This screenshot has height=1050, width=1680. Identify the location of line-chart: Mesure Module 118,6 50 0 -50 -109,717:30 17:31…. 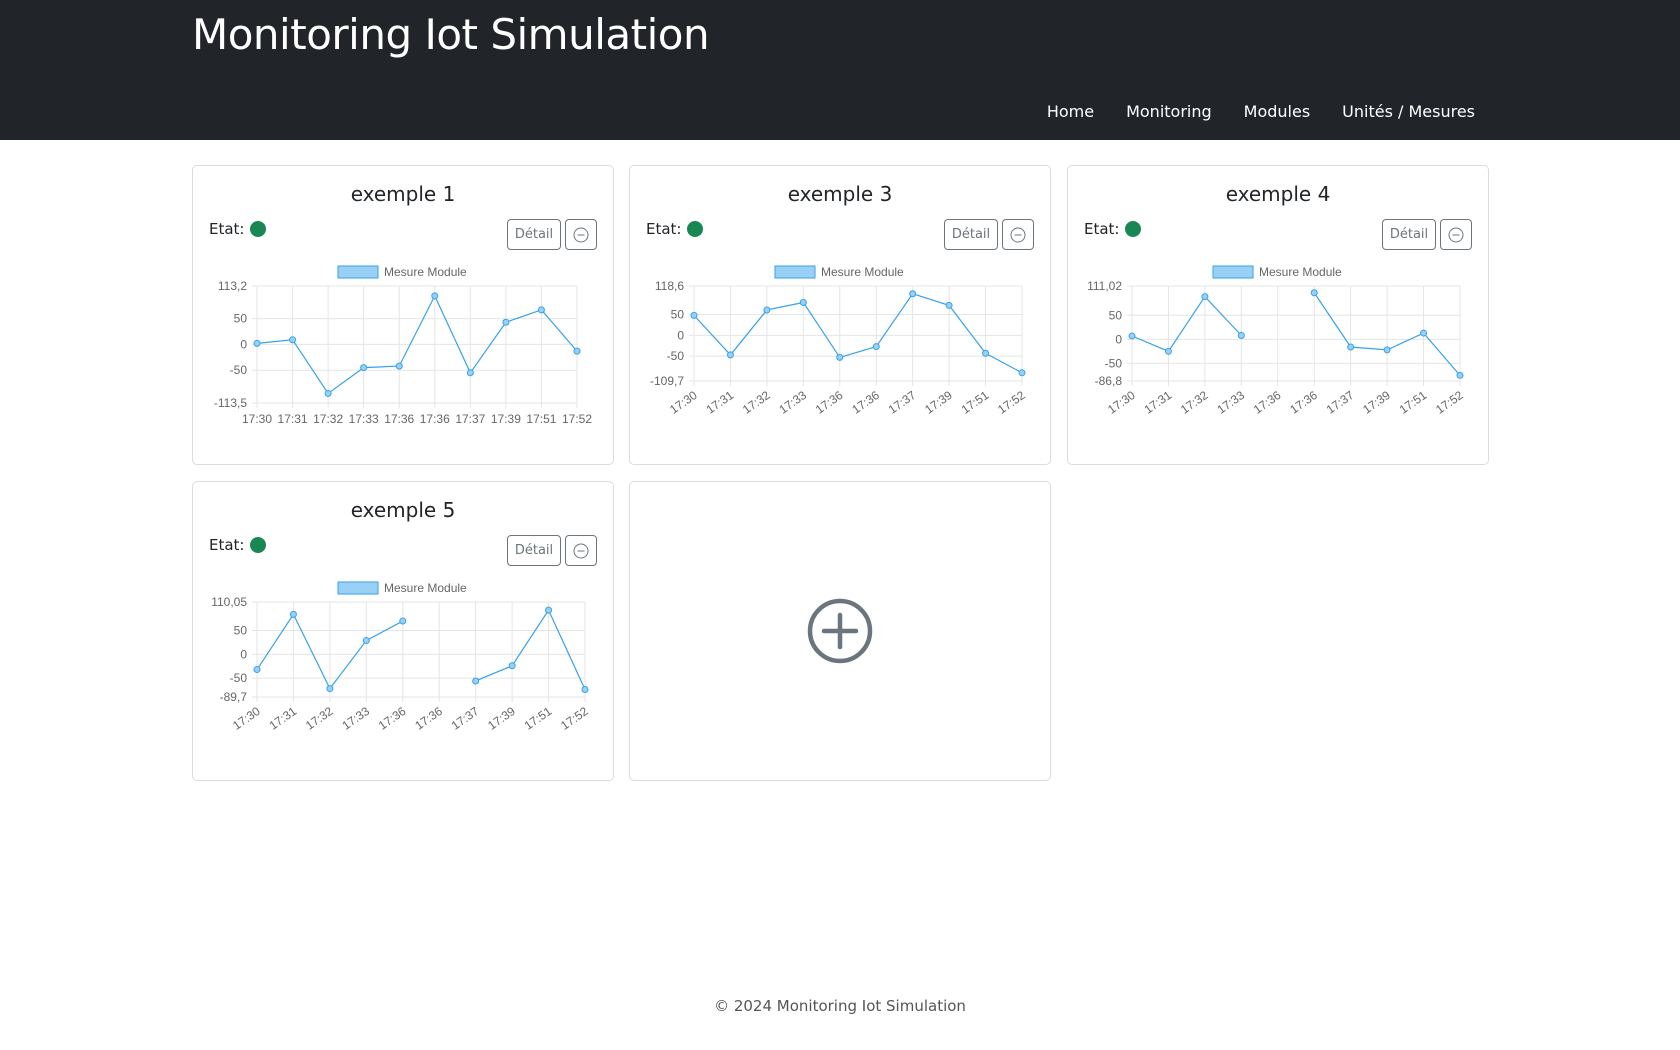
(839, 341).